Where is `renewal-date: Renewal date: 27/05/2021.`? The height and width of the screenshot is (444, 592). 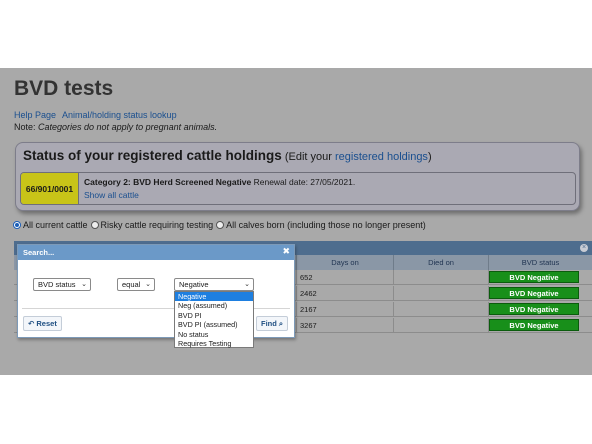 renewal-date: Renewal date: 27/05/2021. is located at coordinates (303, 182).